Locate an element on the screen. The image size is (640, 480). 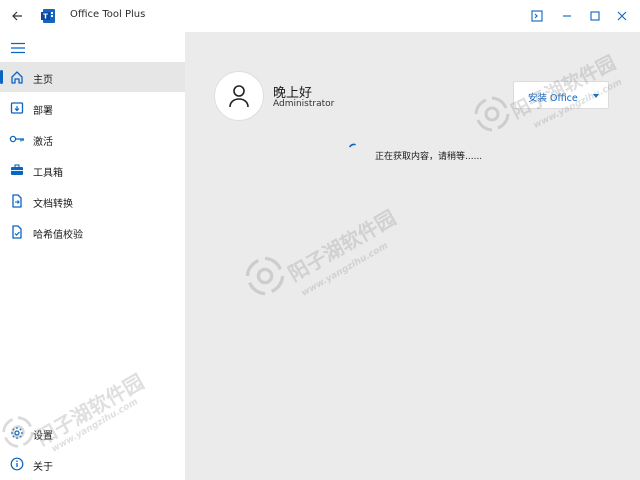
svg-text: T is located at coordinates (45, 17).